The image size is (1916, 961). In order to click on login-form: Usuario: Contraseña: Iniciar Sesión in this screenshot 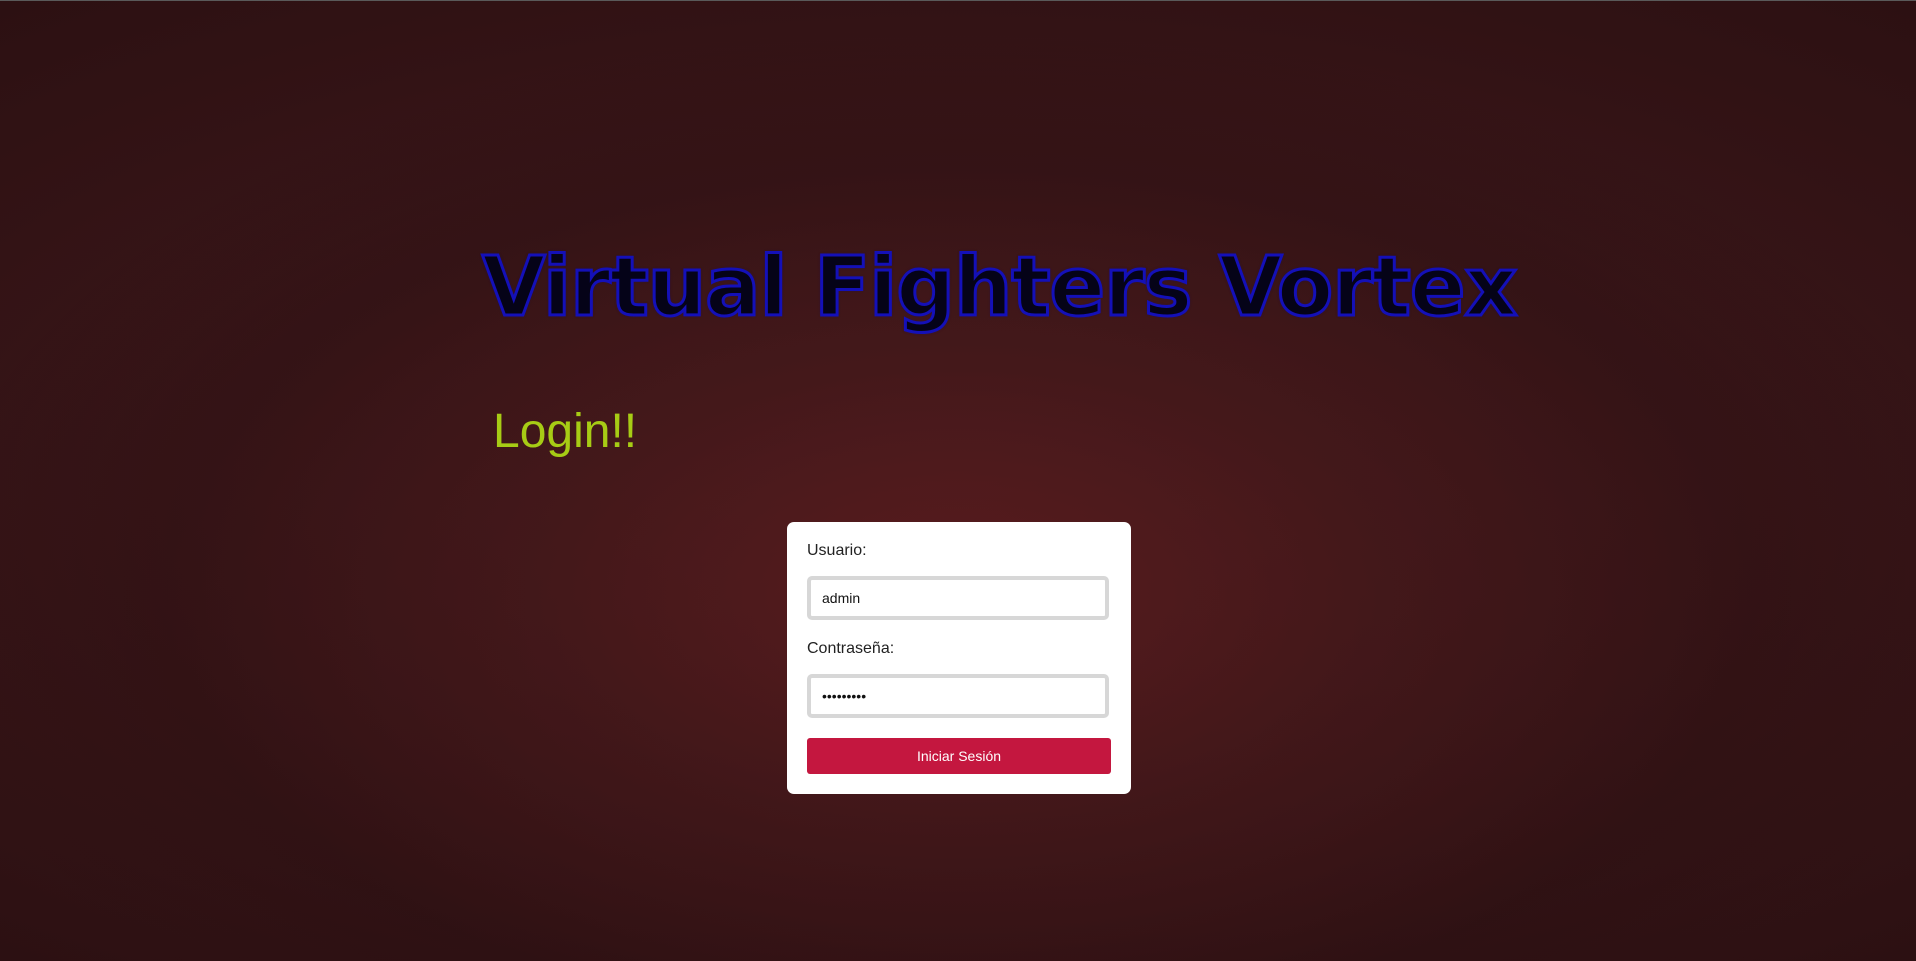, I will do `click(959, 658)`.